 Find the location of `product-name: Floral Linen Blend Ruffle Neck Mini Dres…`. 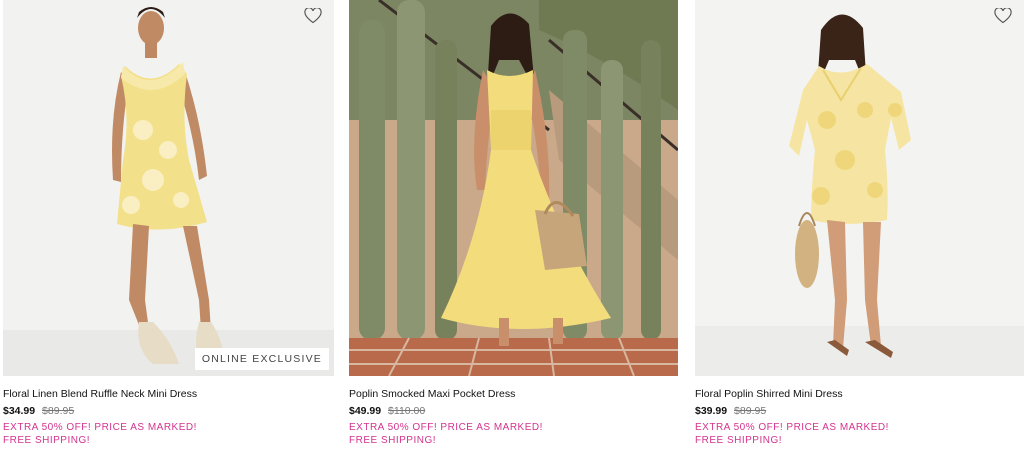

product-name: Floral Linen Blend Ruffle Neck Mini Dres… is located at coordinates (168, 395).